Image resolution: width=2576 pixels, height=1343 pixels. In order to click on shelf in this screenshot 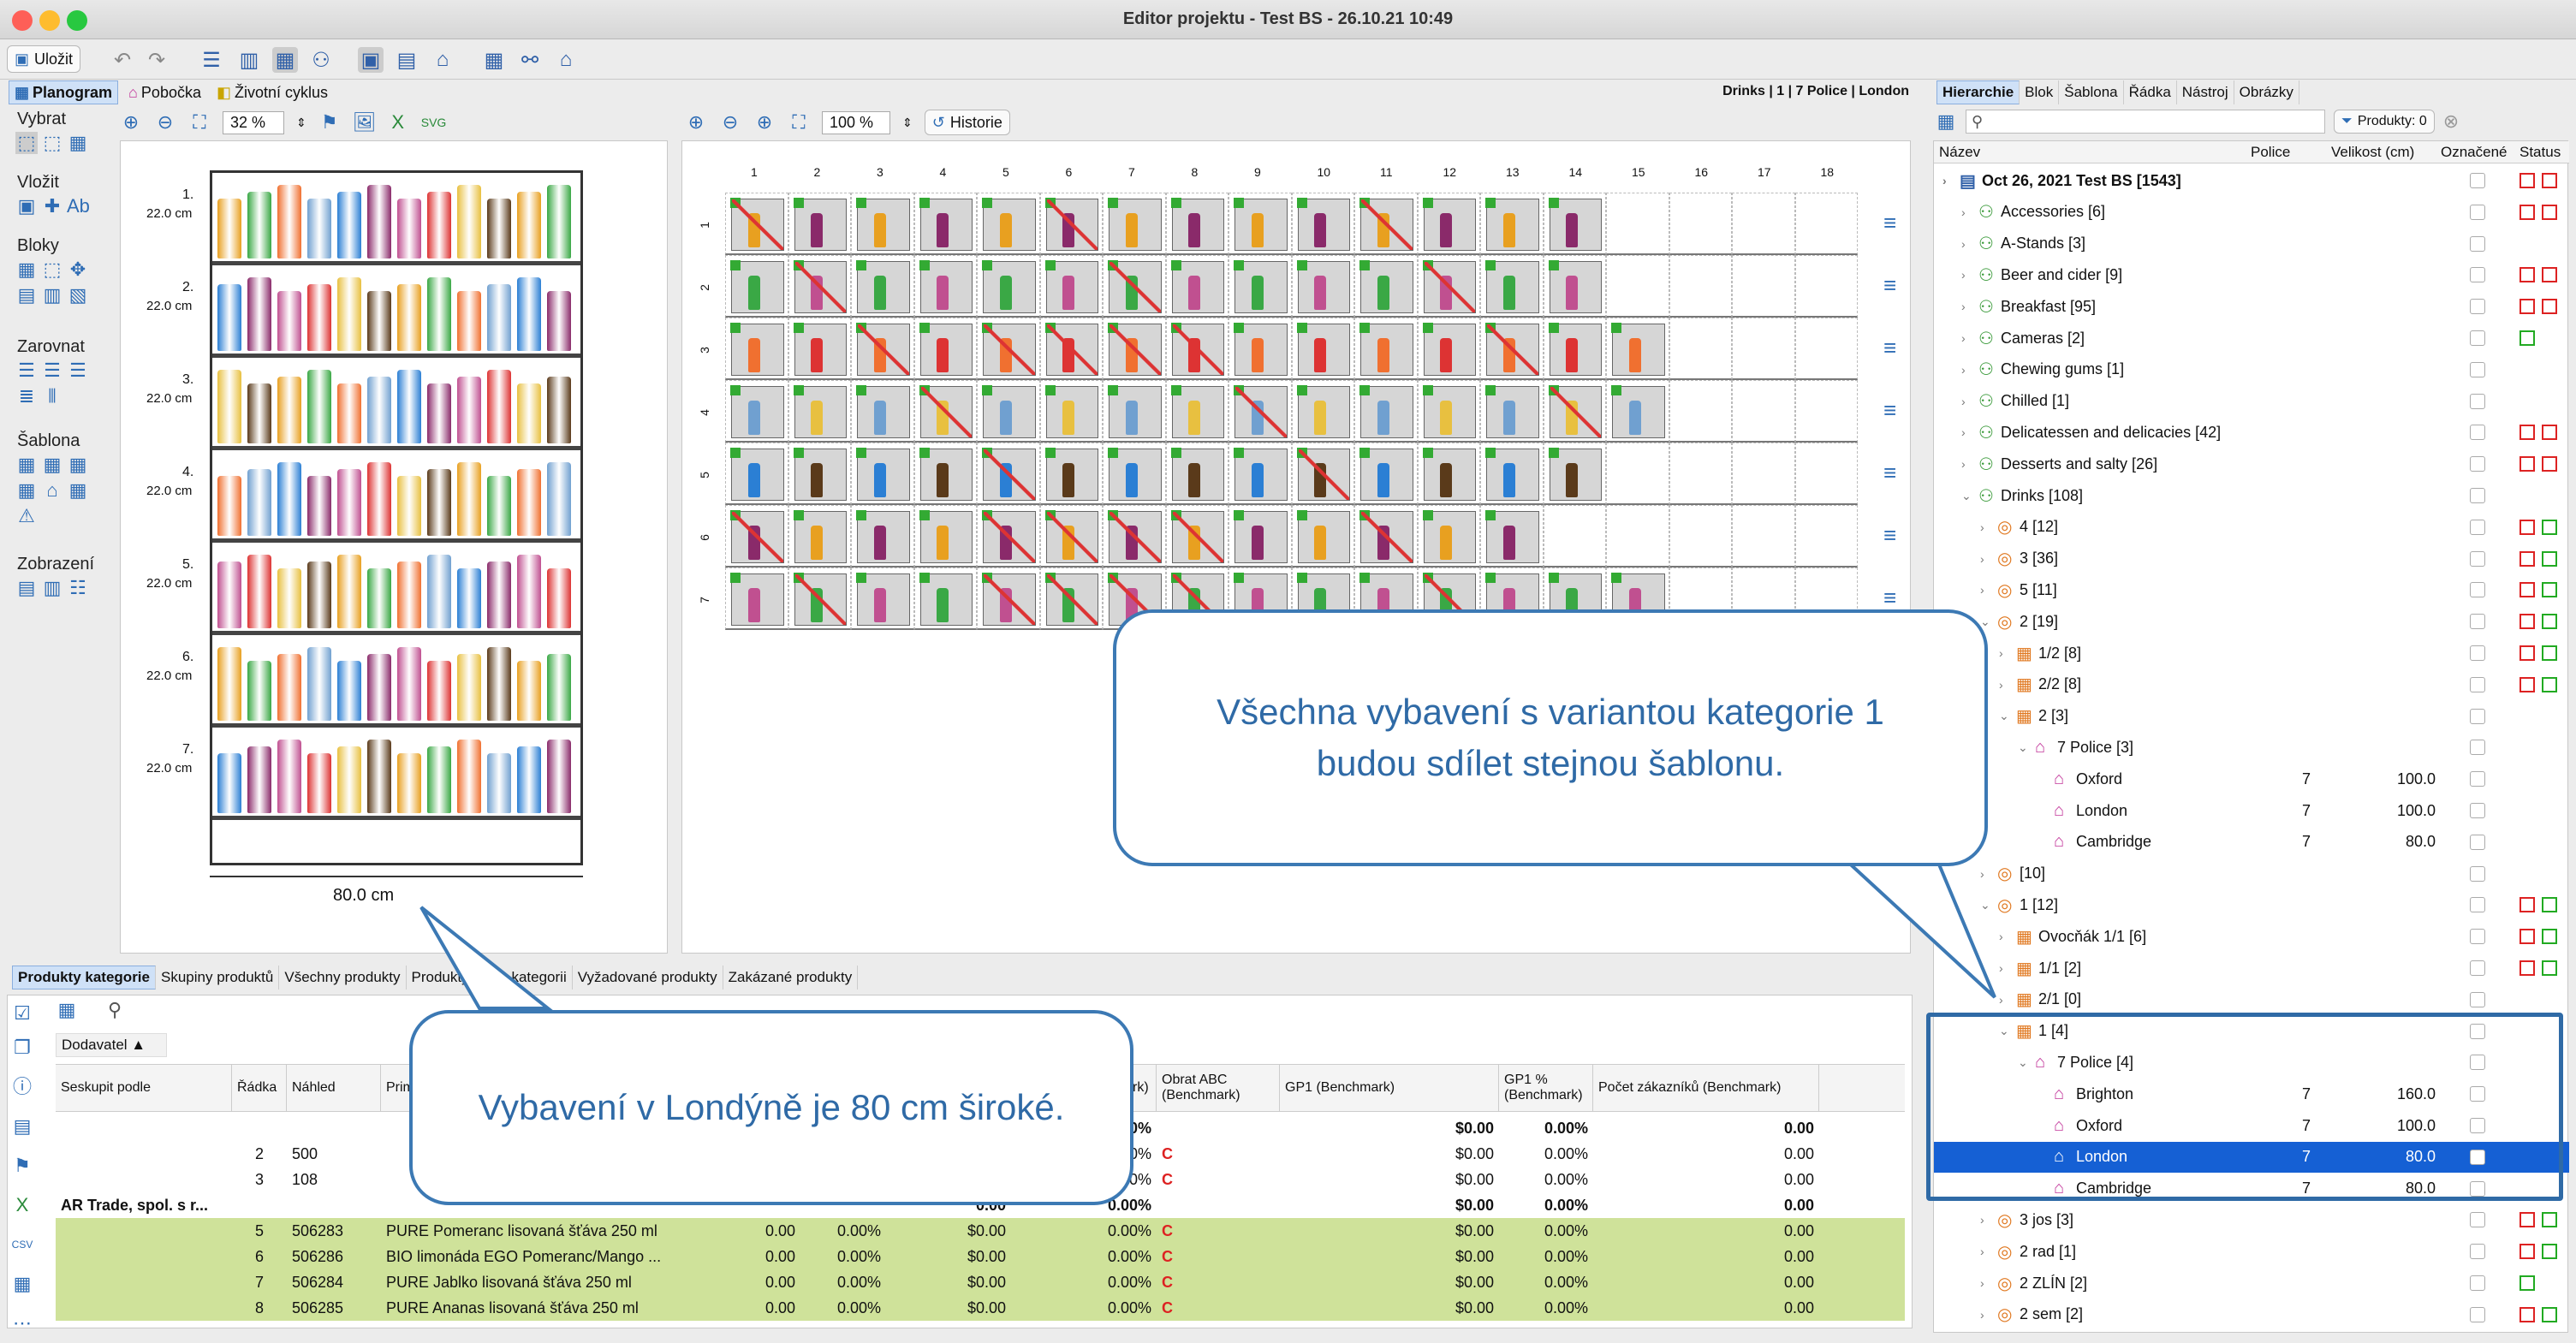, I will do `click(396, 496)`.